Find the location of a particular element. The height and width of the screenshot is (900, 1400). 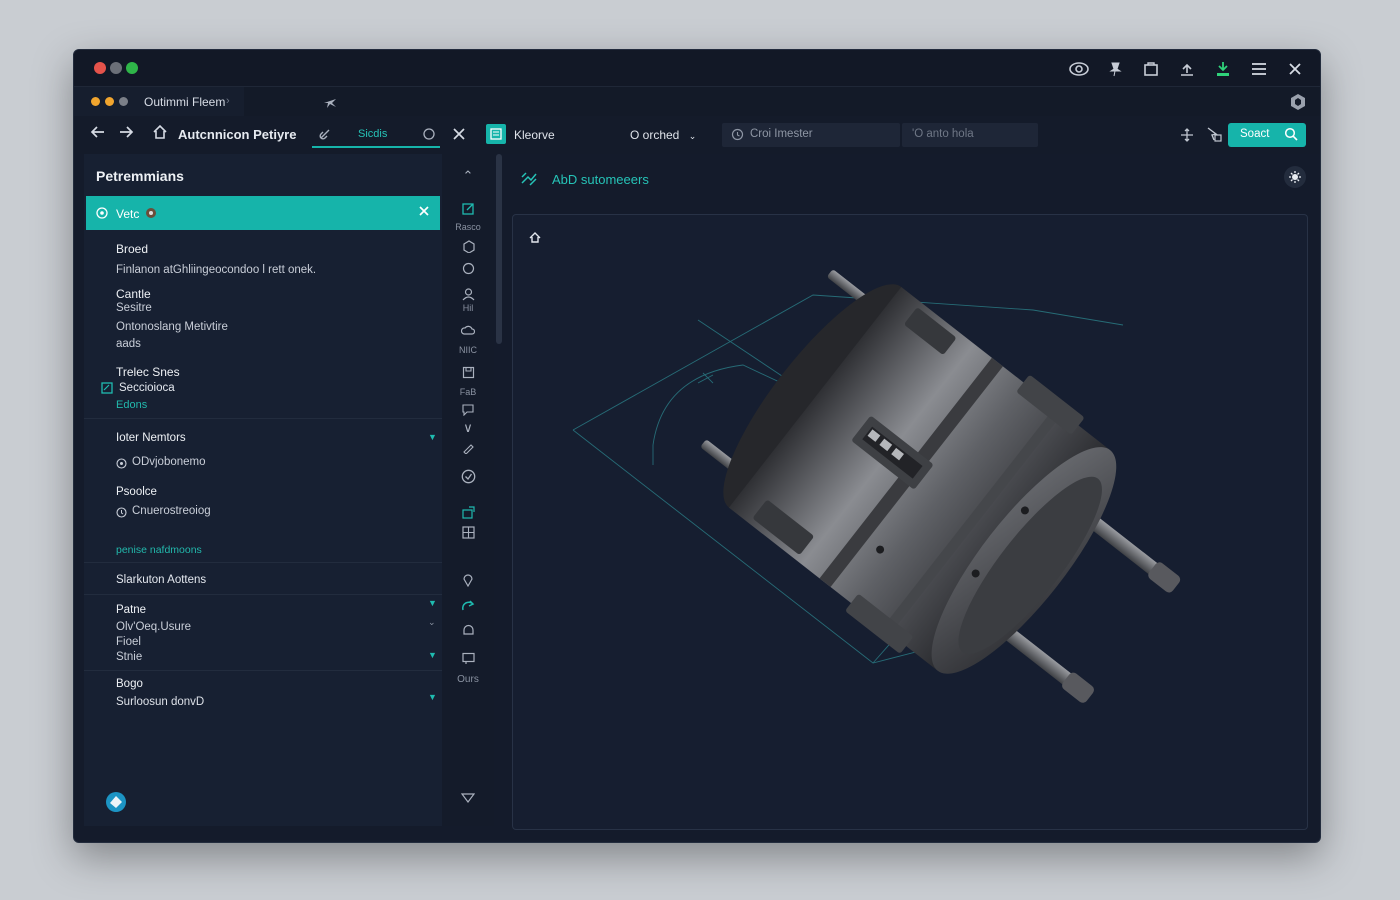

move-icon is located at coordinates (1187, 137).